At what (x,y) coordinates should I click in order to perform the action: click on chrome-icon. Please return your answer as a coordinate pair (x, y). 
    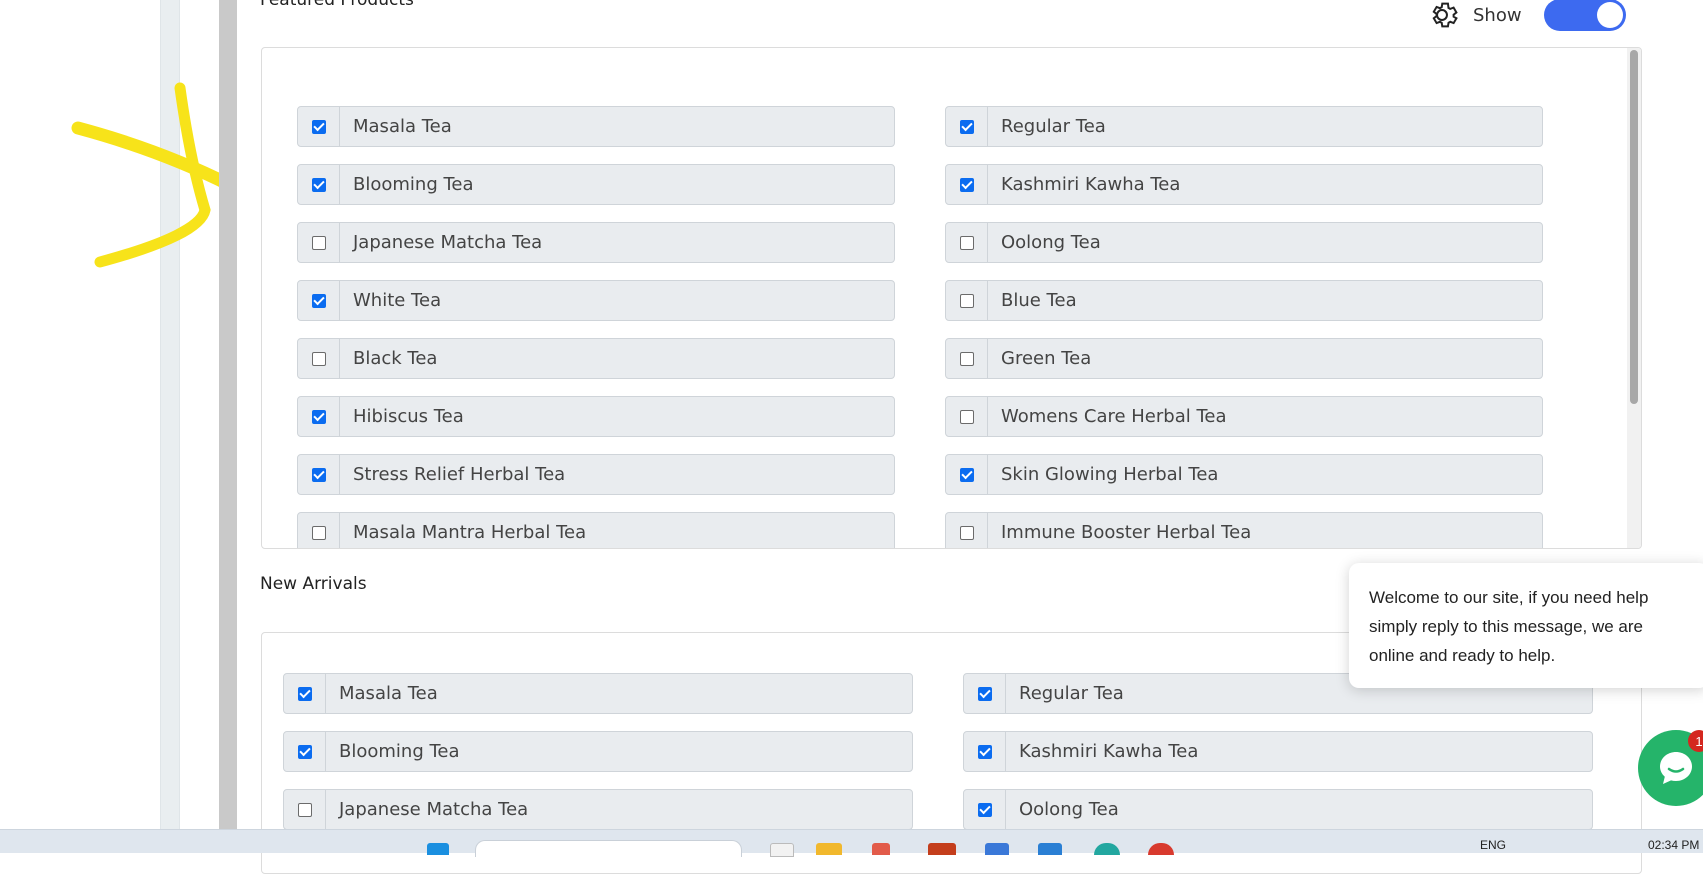
    Looking at the image, I should click on (1161, 849).